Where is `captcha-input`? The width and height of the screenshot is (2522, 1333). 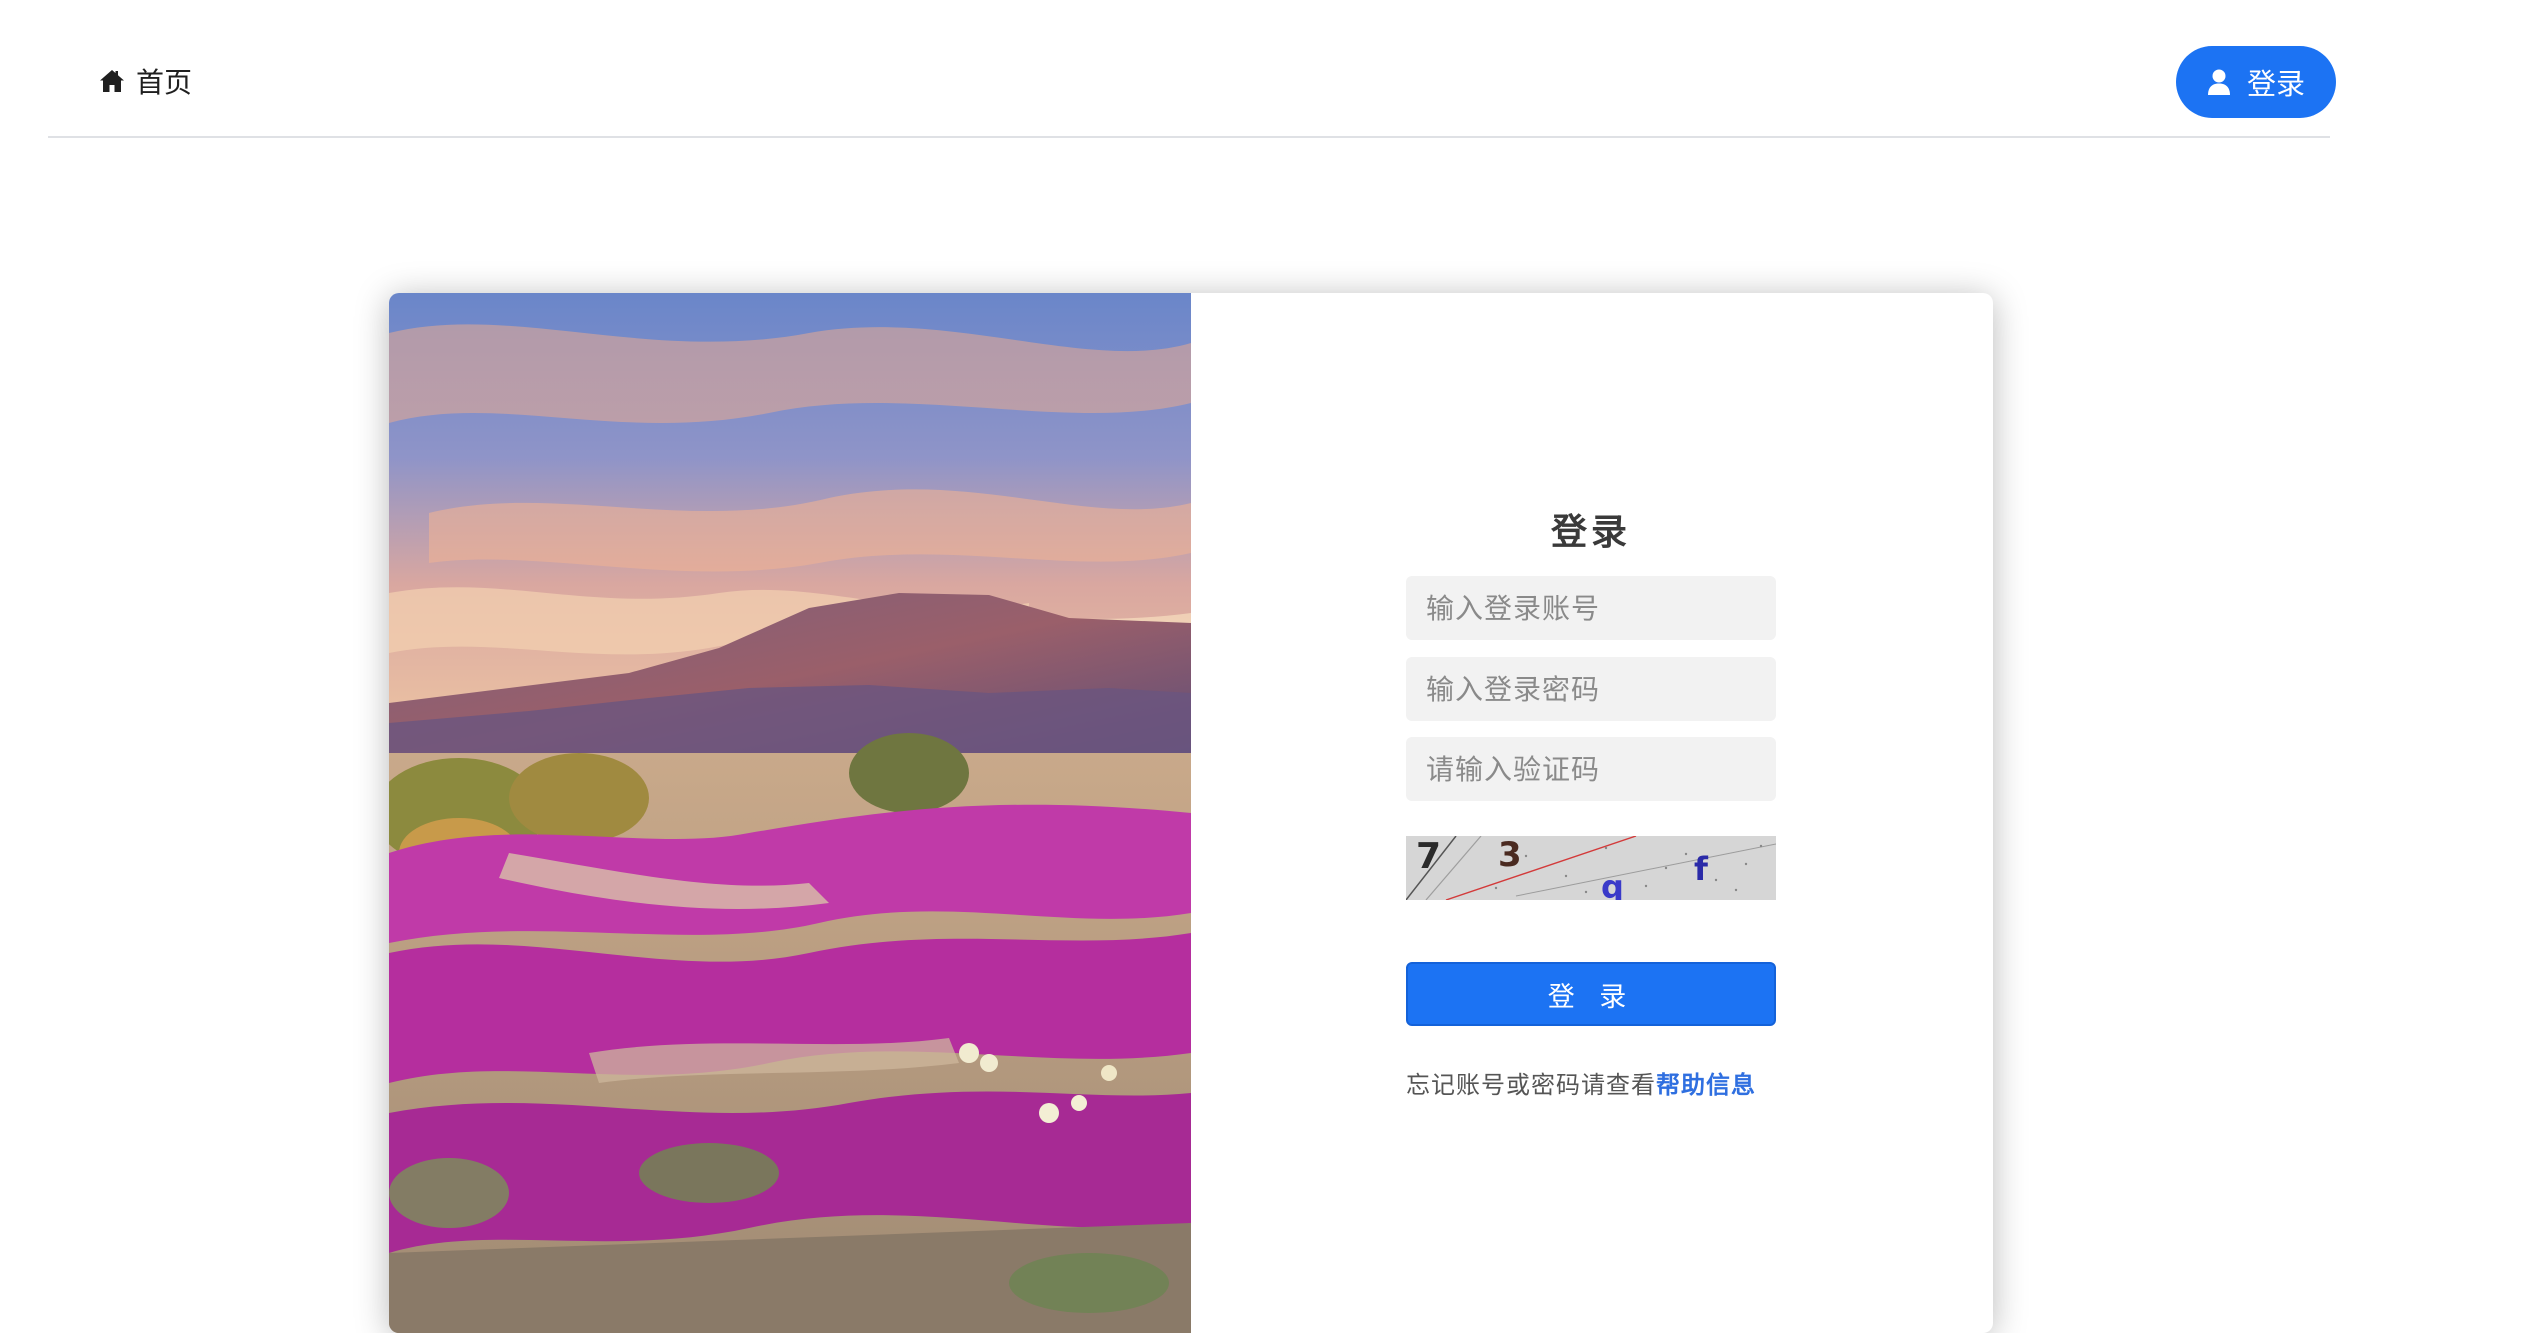 captcha-input is located at coordinates (1591, 769).